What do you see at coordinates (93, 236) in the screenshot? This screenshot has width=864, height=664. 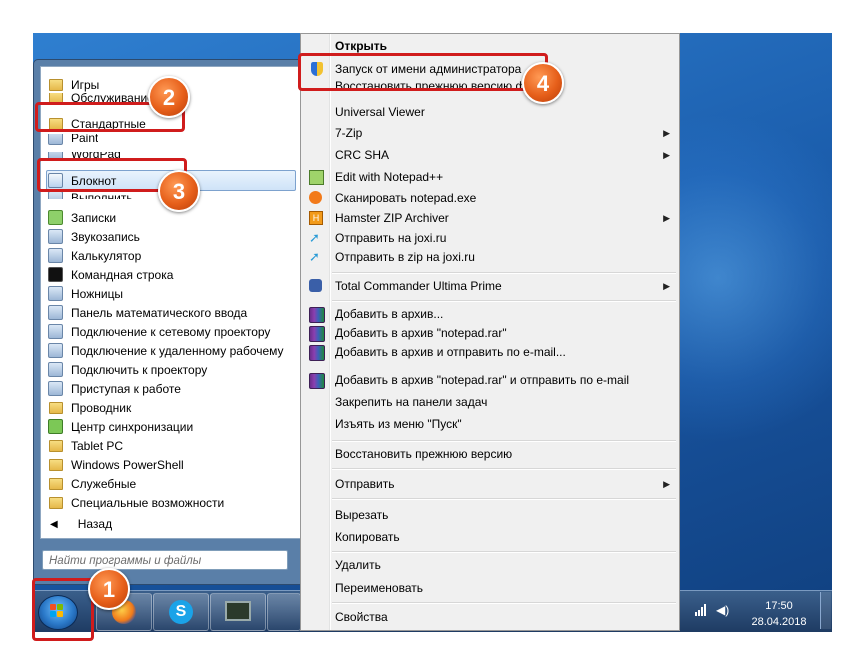 I see `program-item-sound-recorder: Звукозапись` at bounding box center [93, 236].